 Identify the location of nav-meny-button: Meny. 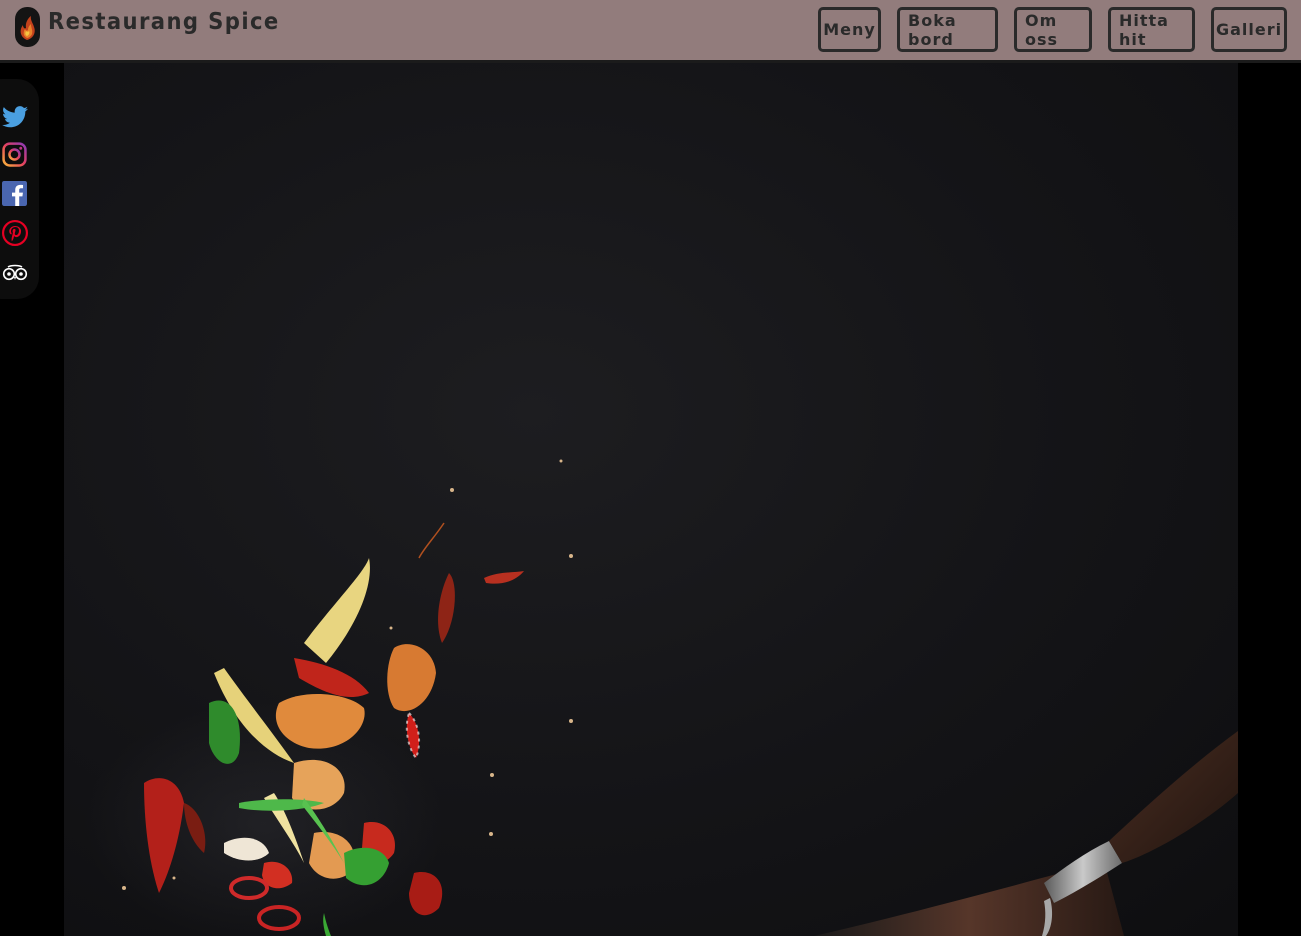
(849, 29).